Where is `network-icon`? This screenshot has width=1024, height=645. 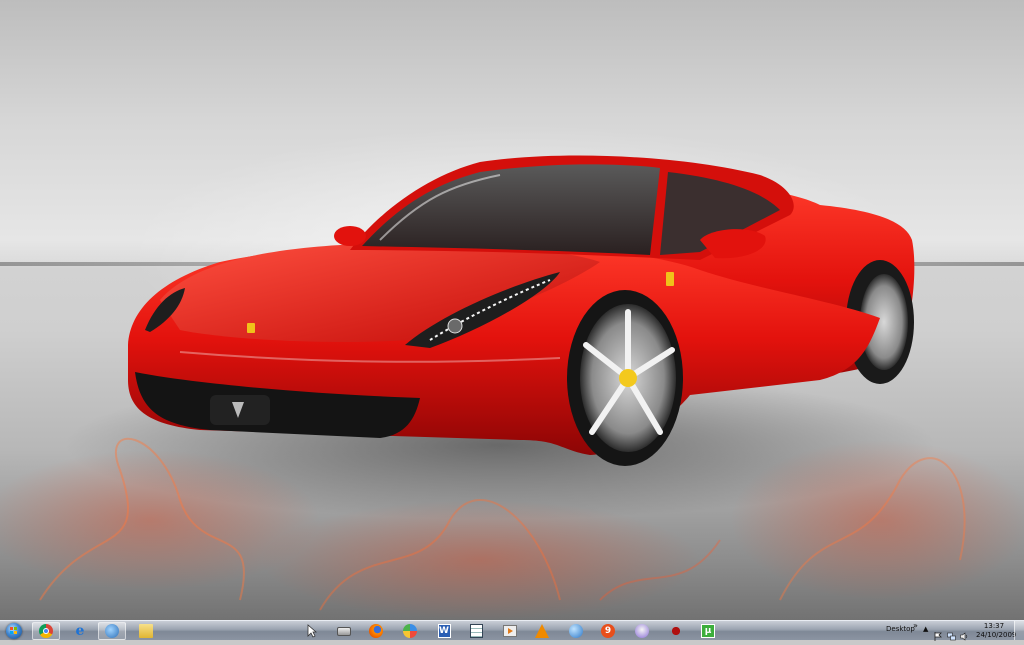
network-icon is located at coordinates (410, 631).